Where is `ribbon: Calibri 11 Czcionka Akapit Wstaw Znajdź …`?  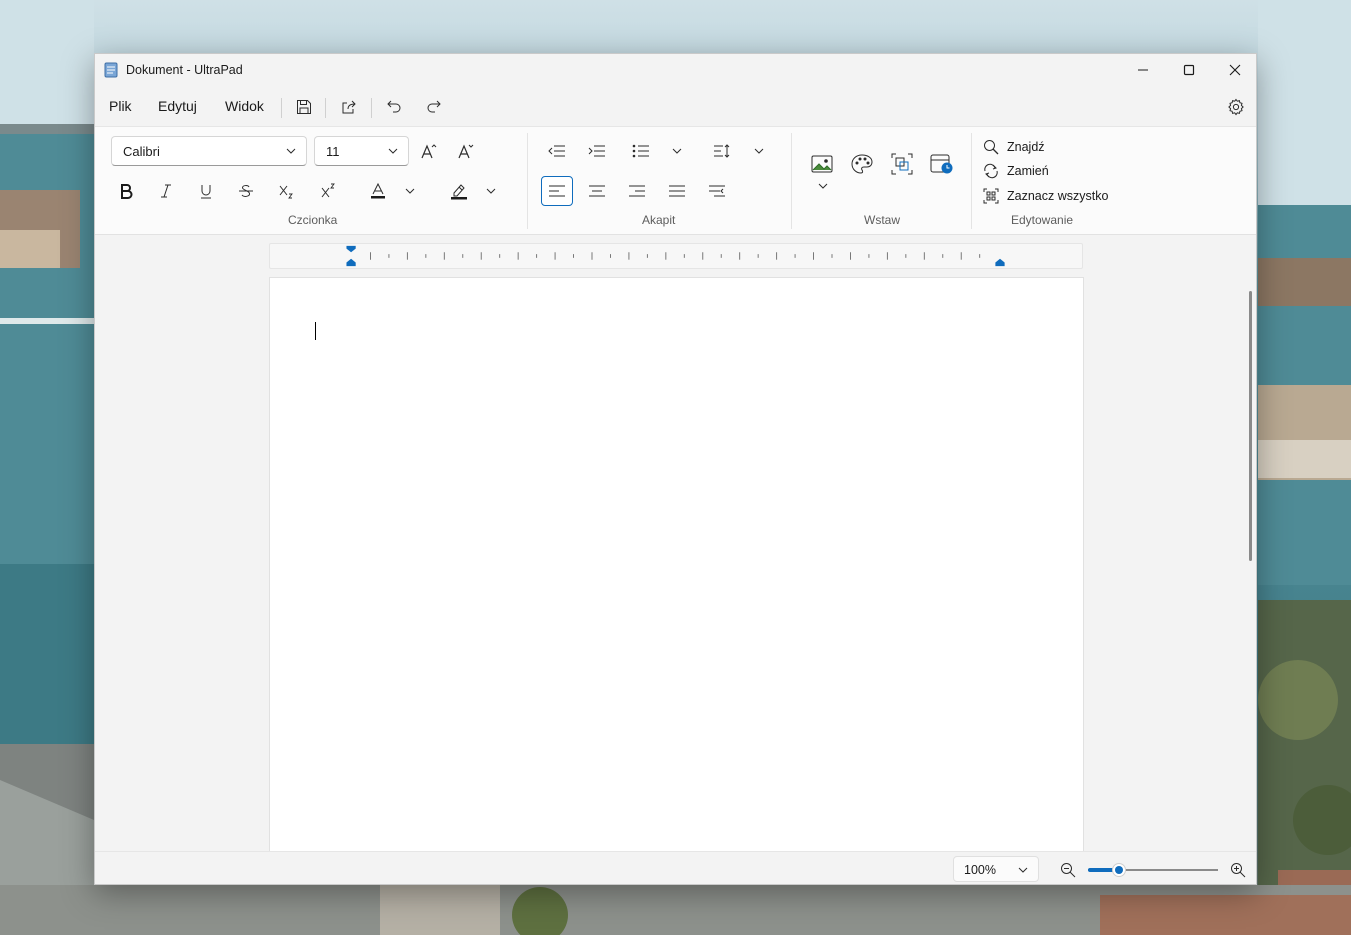 ribbon: Calibri 11 Czcionka Akapit Wstaw Znajdź … is located at coordinates (675, 180).